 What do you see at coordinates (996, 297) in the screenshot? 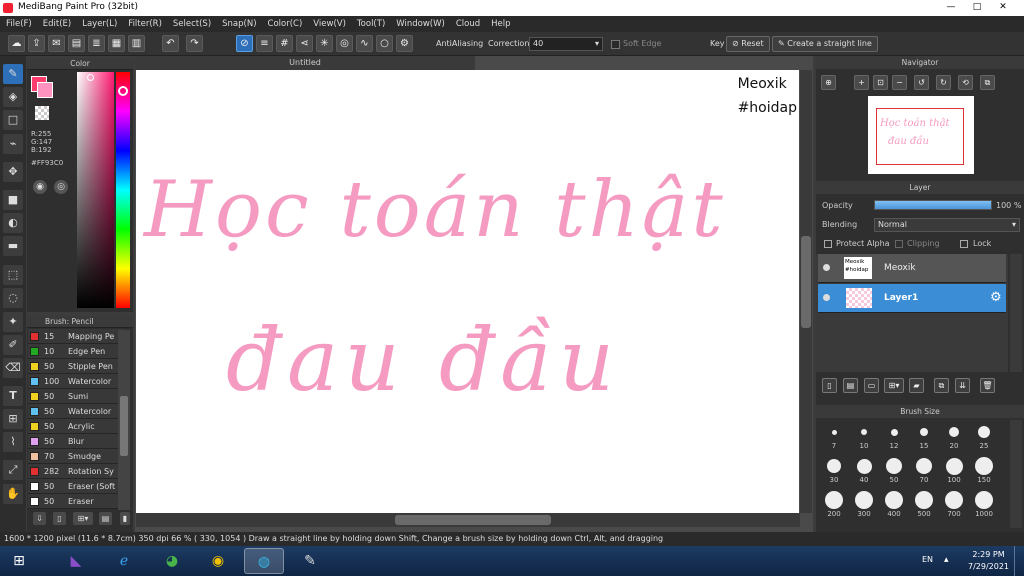
I see `gear-icon: ⚙` at bounding box center [996, 297].